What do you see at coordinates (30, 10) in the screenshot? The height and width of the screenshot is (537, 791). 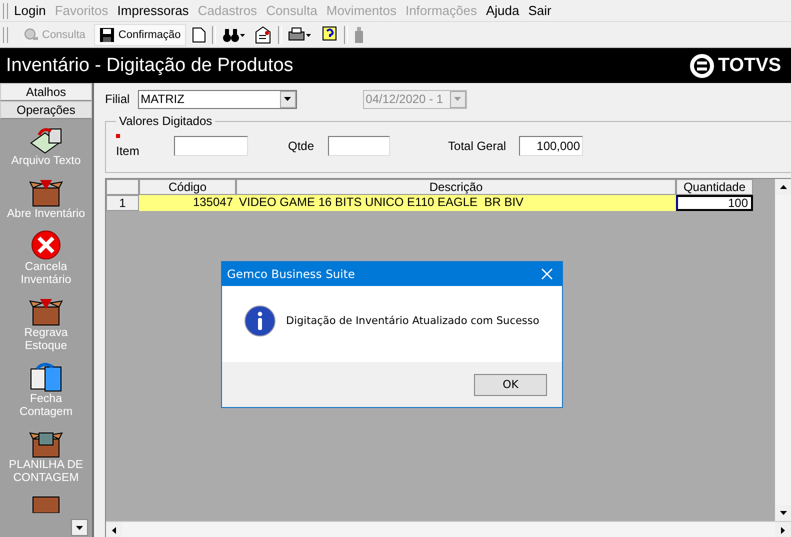 I see `menu-item: Login` at bounding box center [30, 10].